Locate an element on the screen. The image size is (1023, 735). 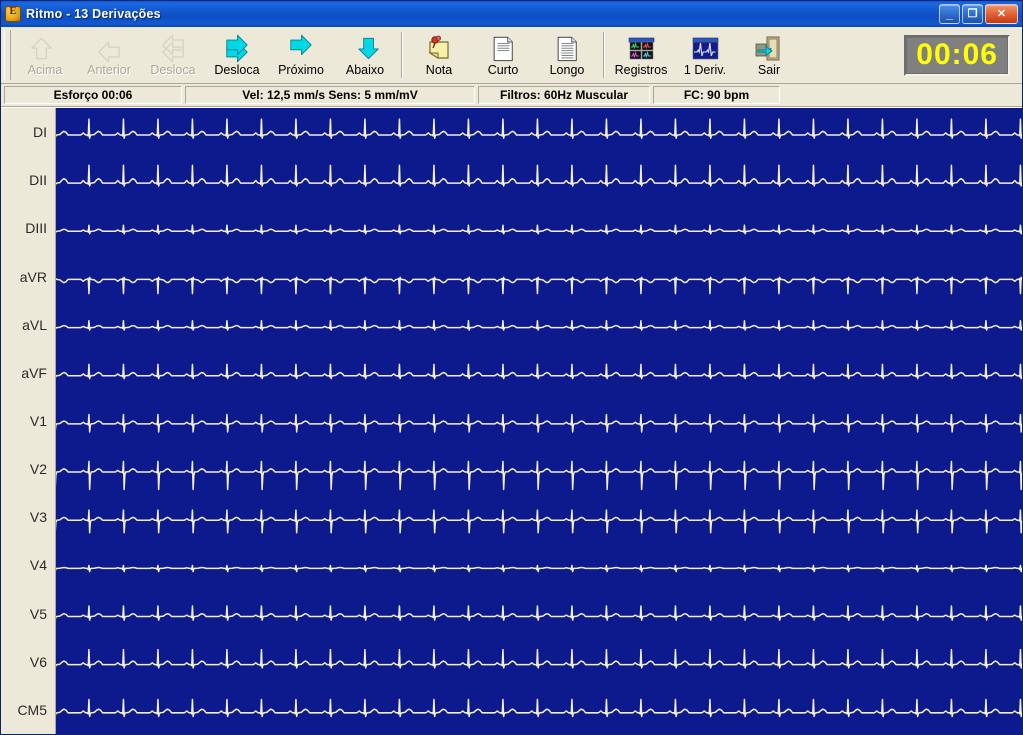
records-grid-icon is located at coordinates (641, 48).